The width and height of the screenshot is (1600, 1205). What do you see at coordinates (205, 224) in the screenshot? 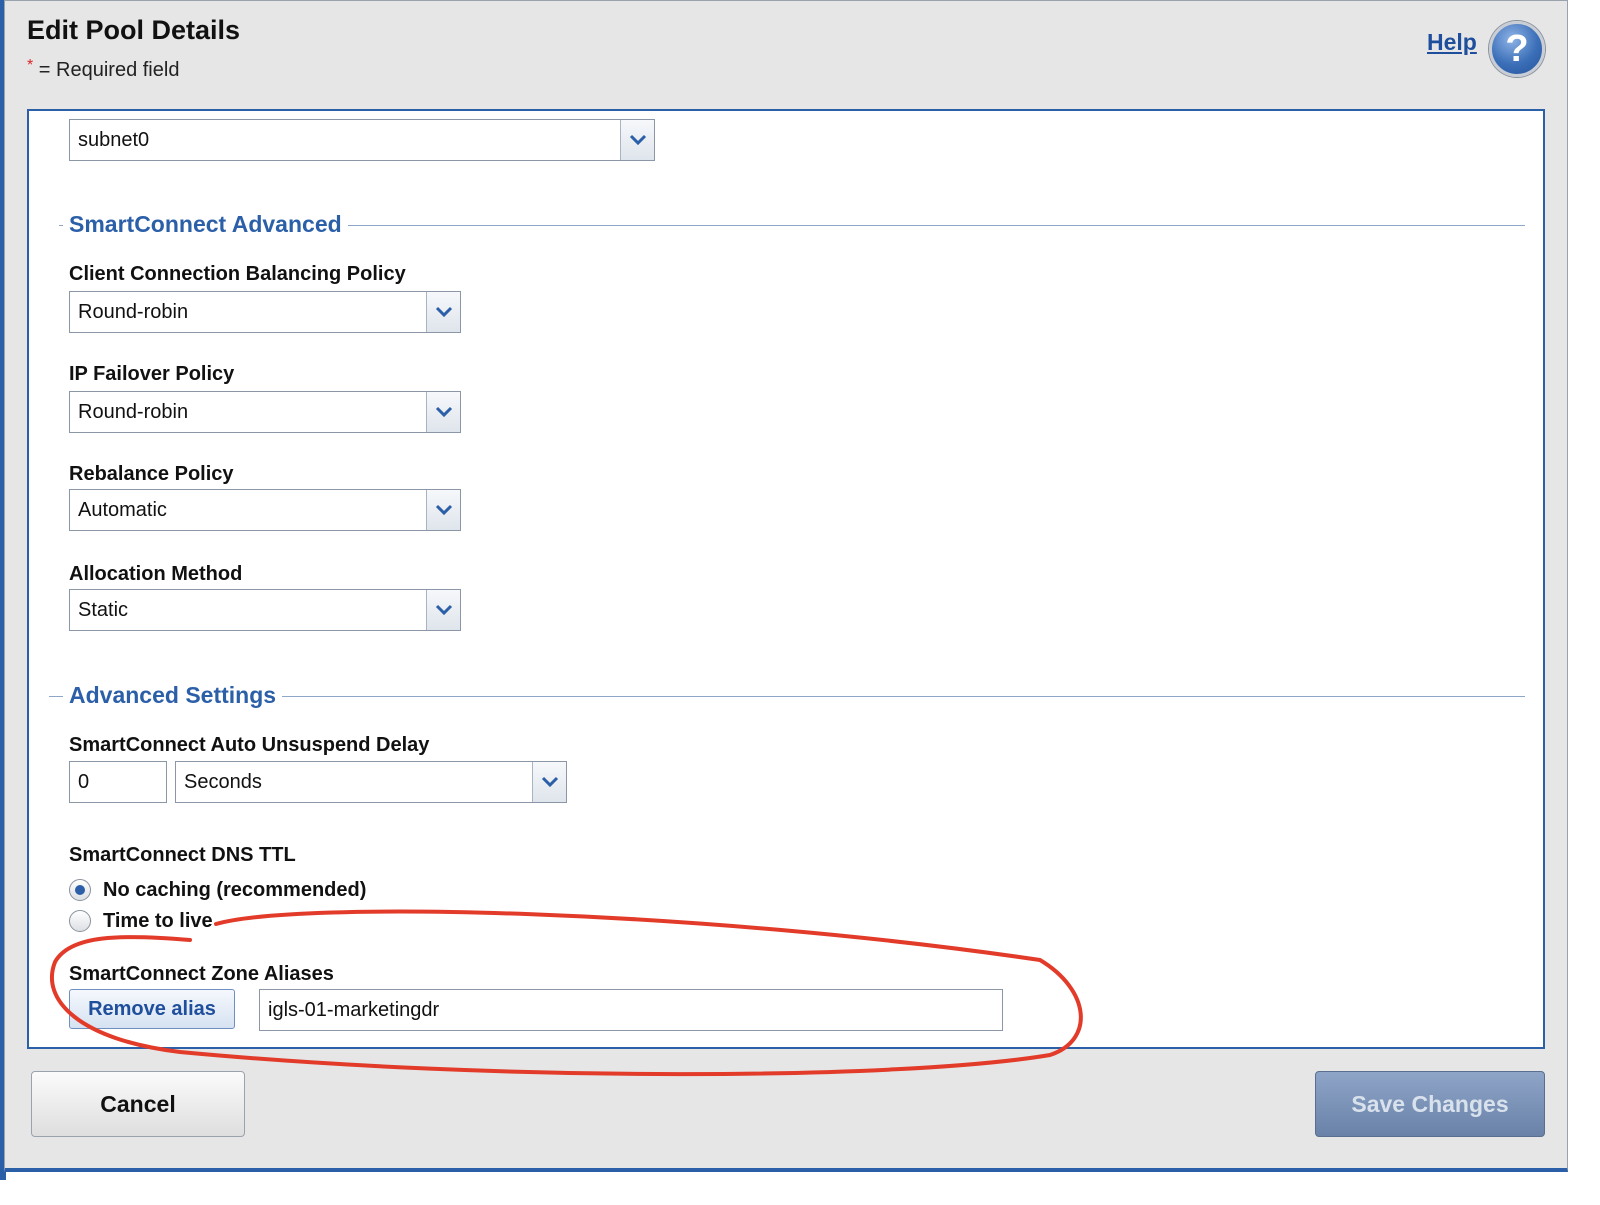
I see `section-legend-smartconnect-advanced: SmartConnect Advanced` at bounding box center [205, 224].